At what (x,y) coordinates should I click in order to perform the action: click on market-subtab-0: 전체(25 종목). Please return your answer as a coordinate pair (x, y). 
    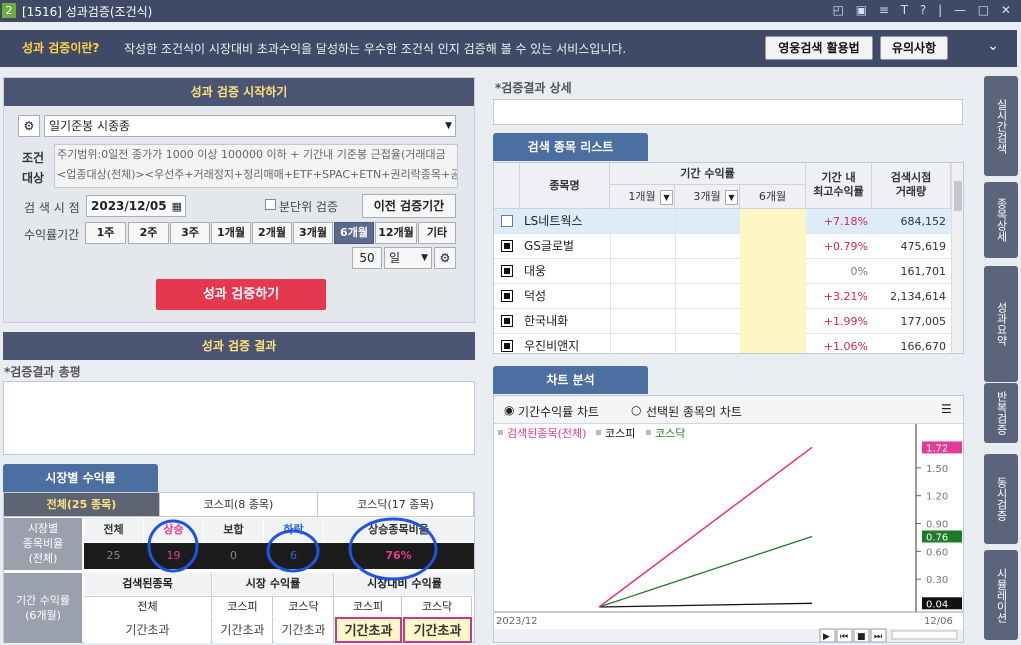
    Looking at the image, I should click on (82, 505).